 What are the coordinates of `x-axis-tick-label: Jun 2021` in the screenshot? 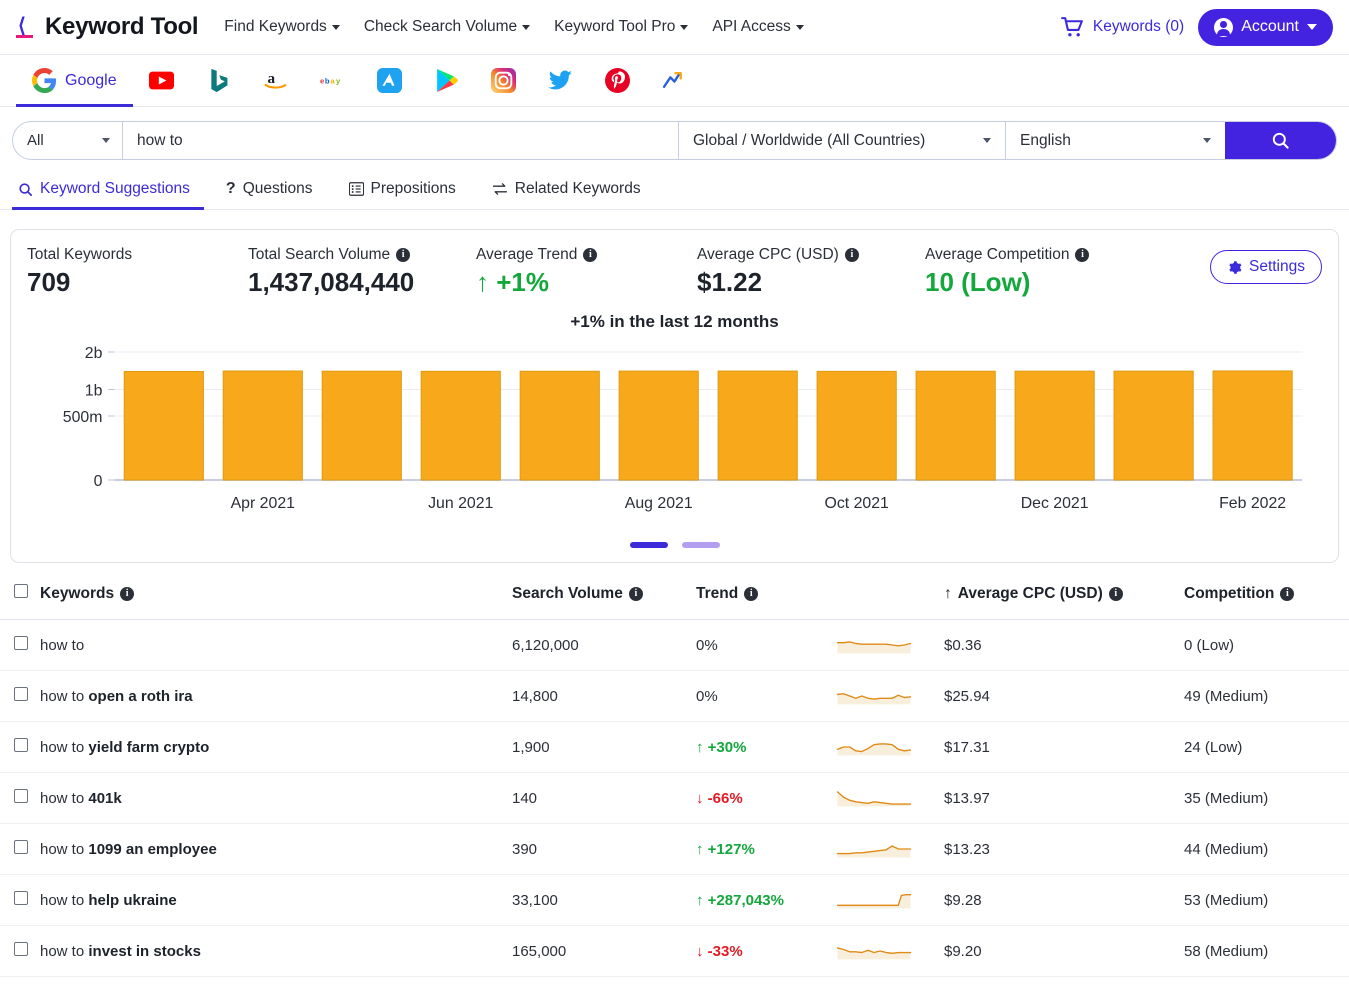 It's located at (460, 503).